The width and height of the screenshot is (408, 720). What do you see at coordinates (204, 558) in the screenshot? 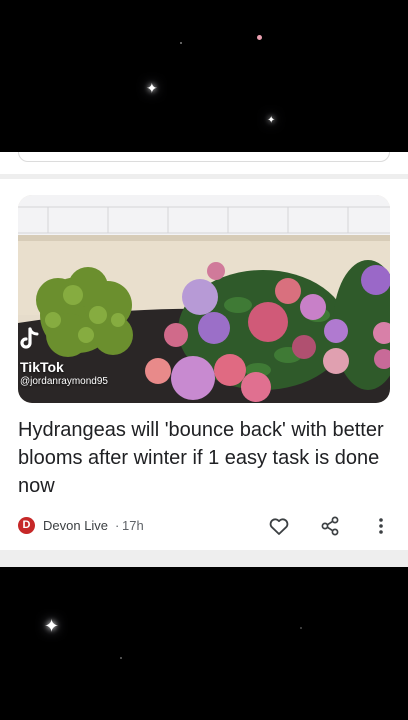
I see `card-divider` at bounding box center [204, 558].